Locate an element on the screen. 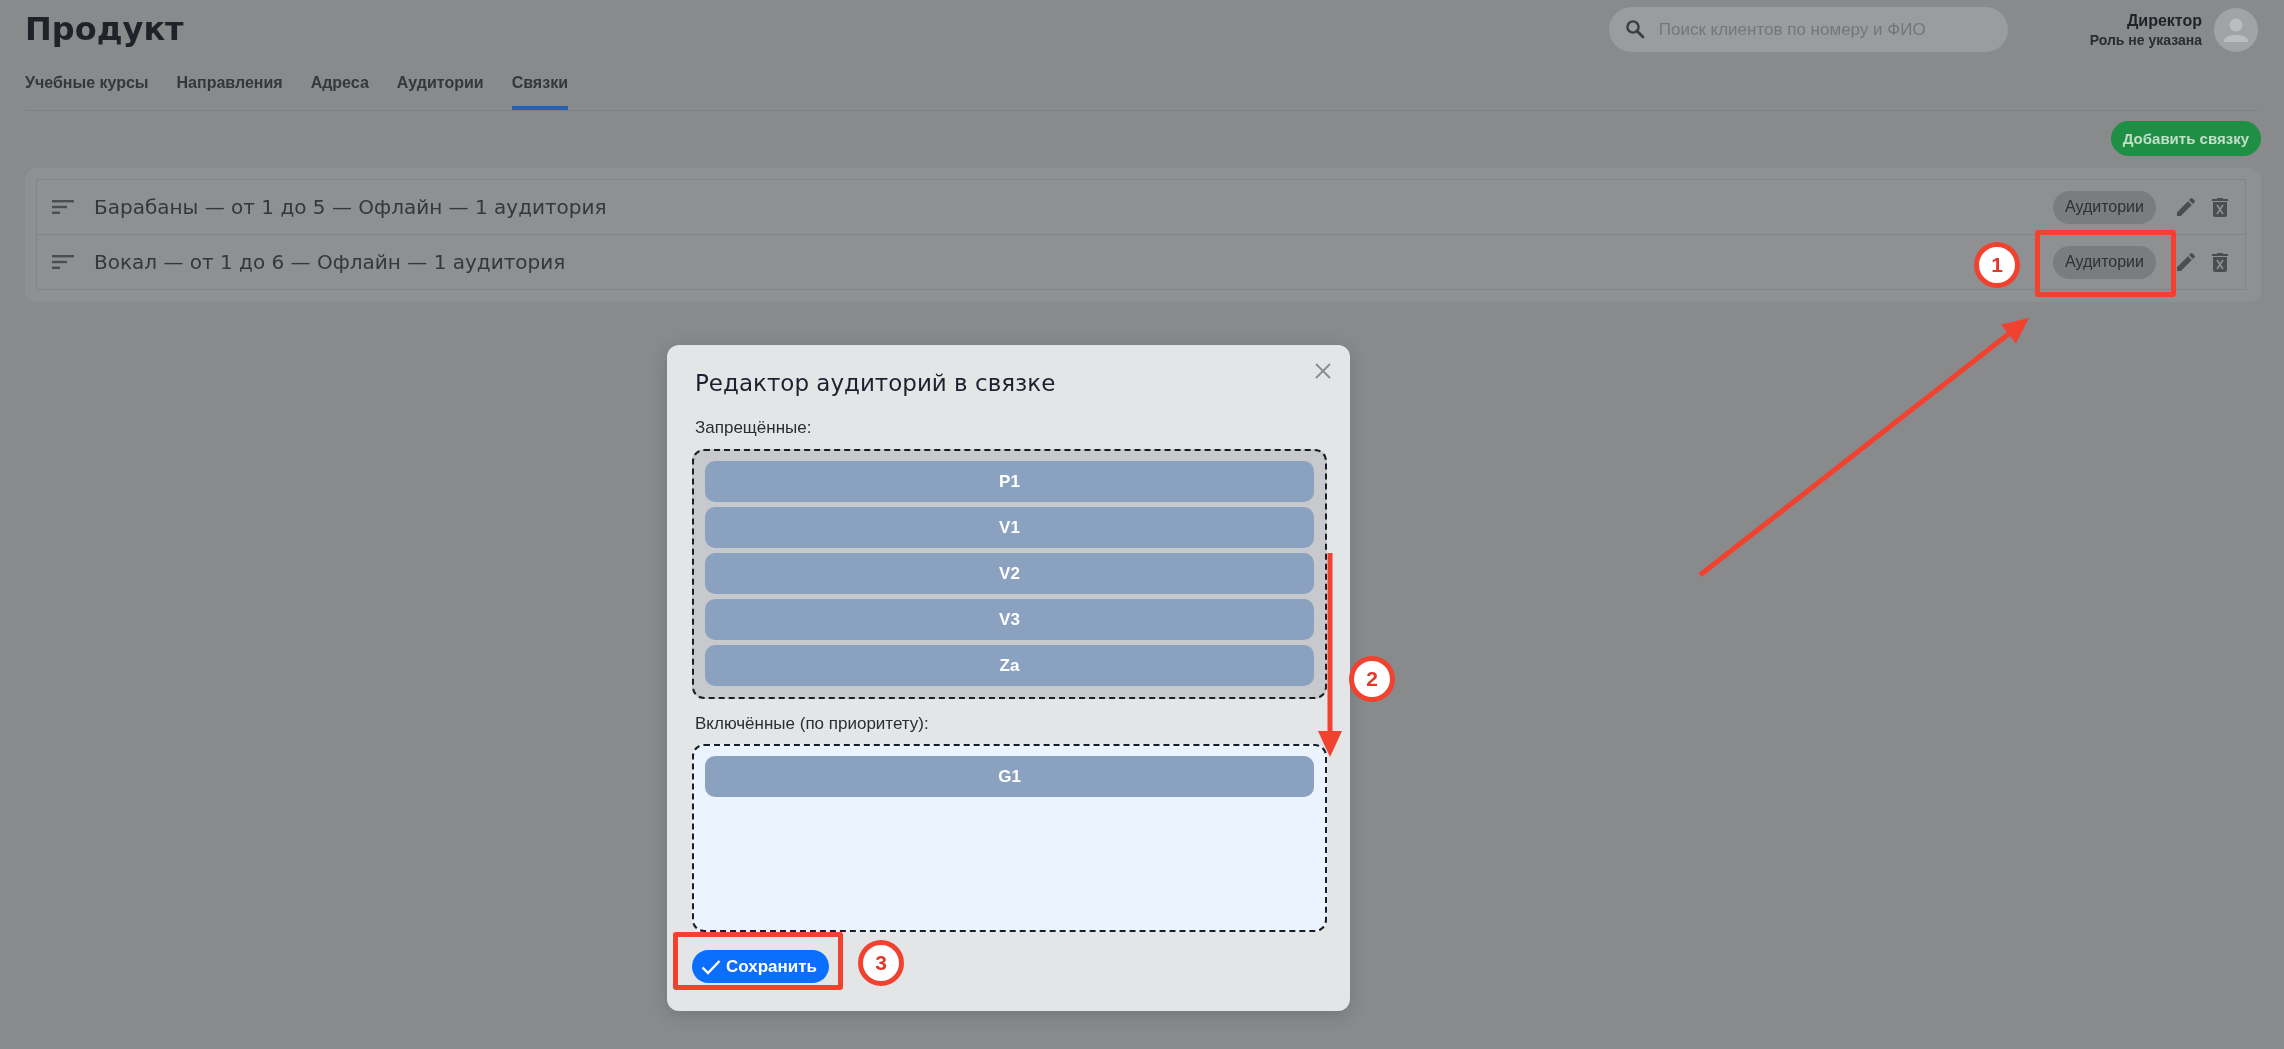 Image resolution: width=2284 pixels, height=1049 pixels. avatar-icon is located at coordinates (2236, 29).